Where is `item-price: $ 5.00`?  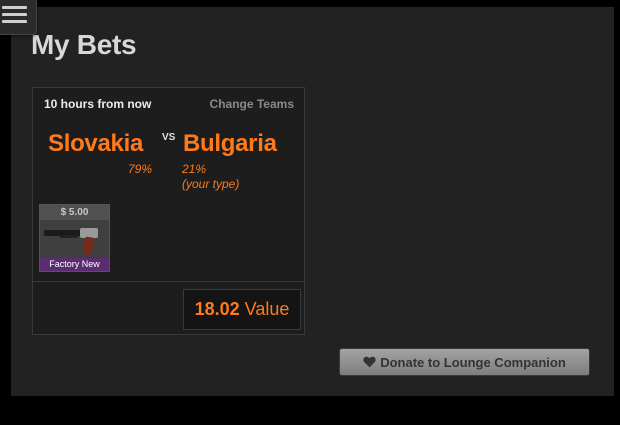 item-price: $ 5.00 is located at coordinates (74, 212).